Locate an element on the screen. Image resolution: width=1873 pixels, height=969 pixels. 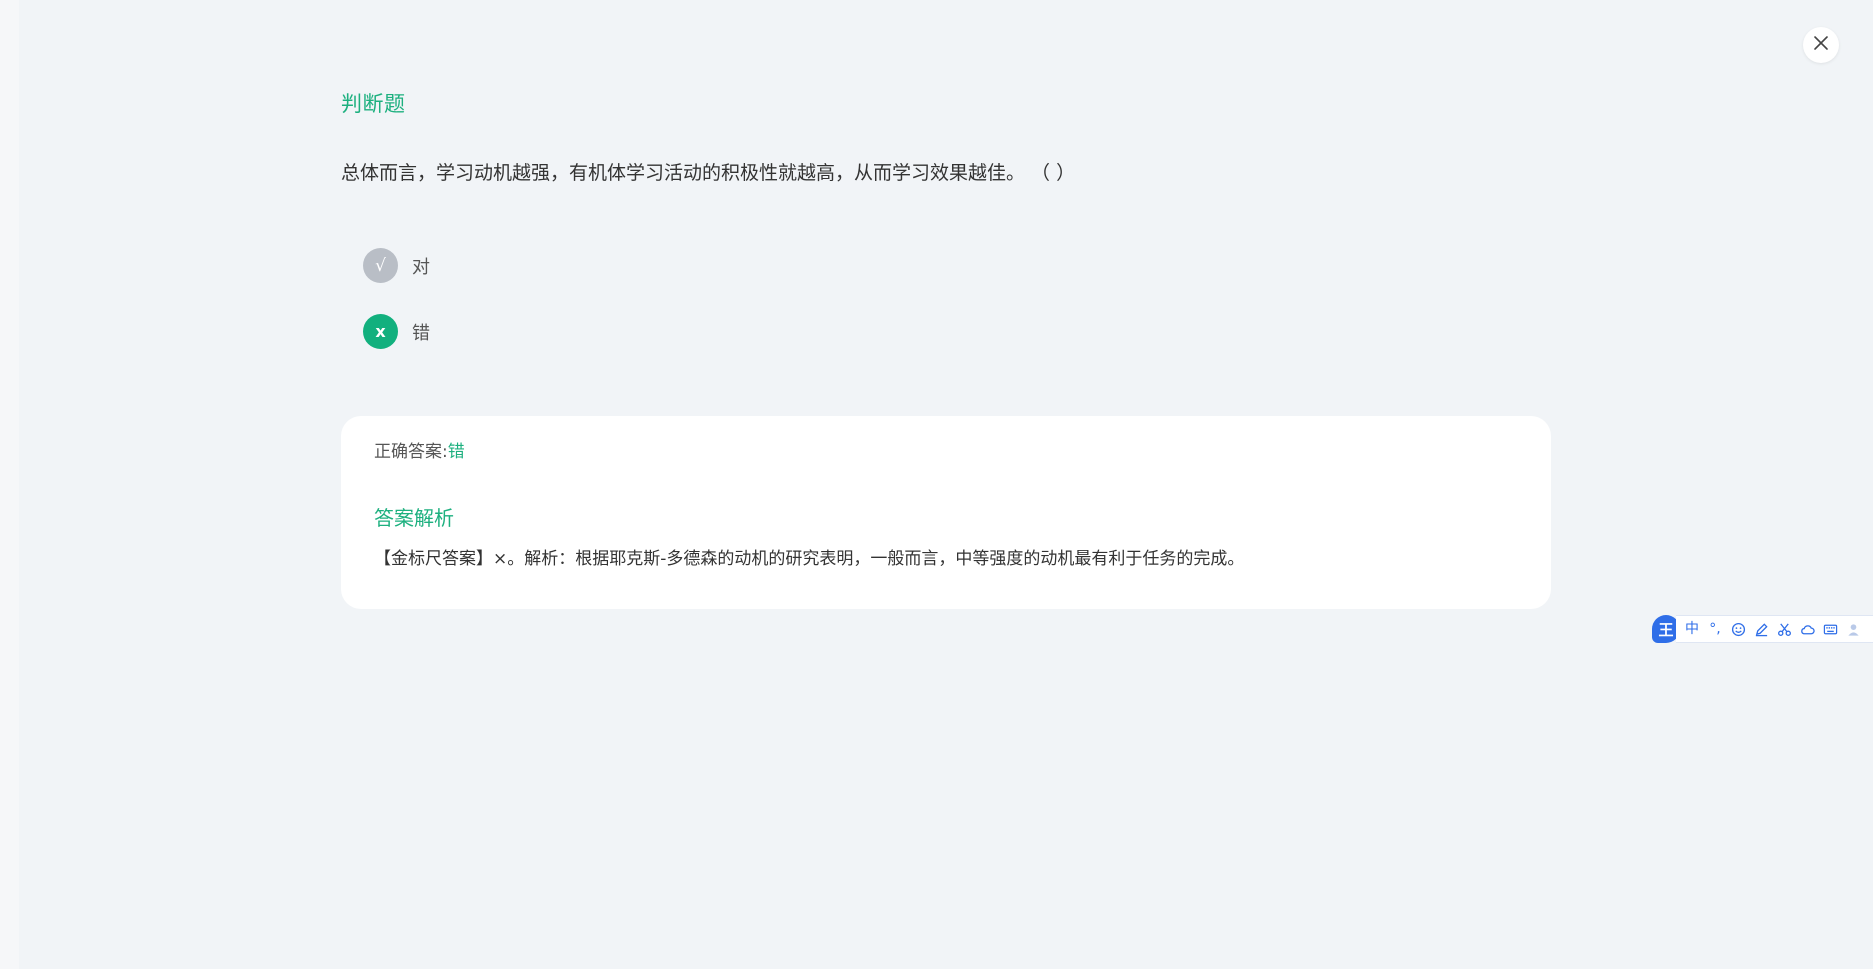
pen-icon is located at coordinates (1761, 629).